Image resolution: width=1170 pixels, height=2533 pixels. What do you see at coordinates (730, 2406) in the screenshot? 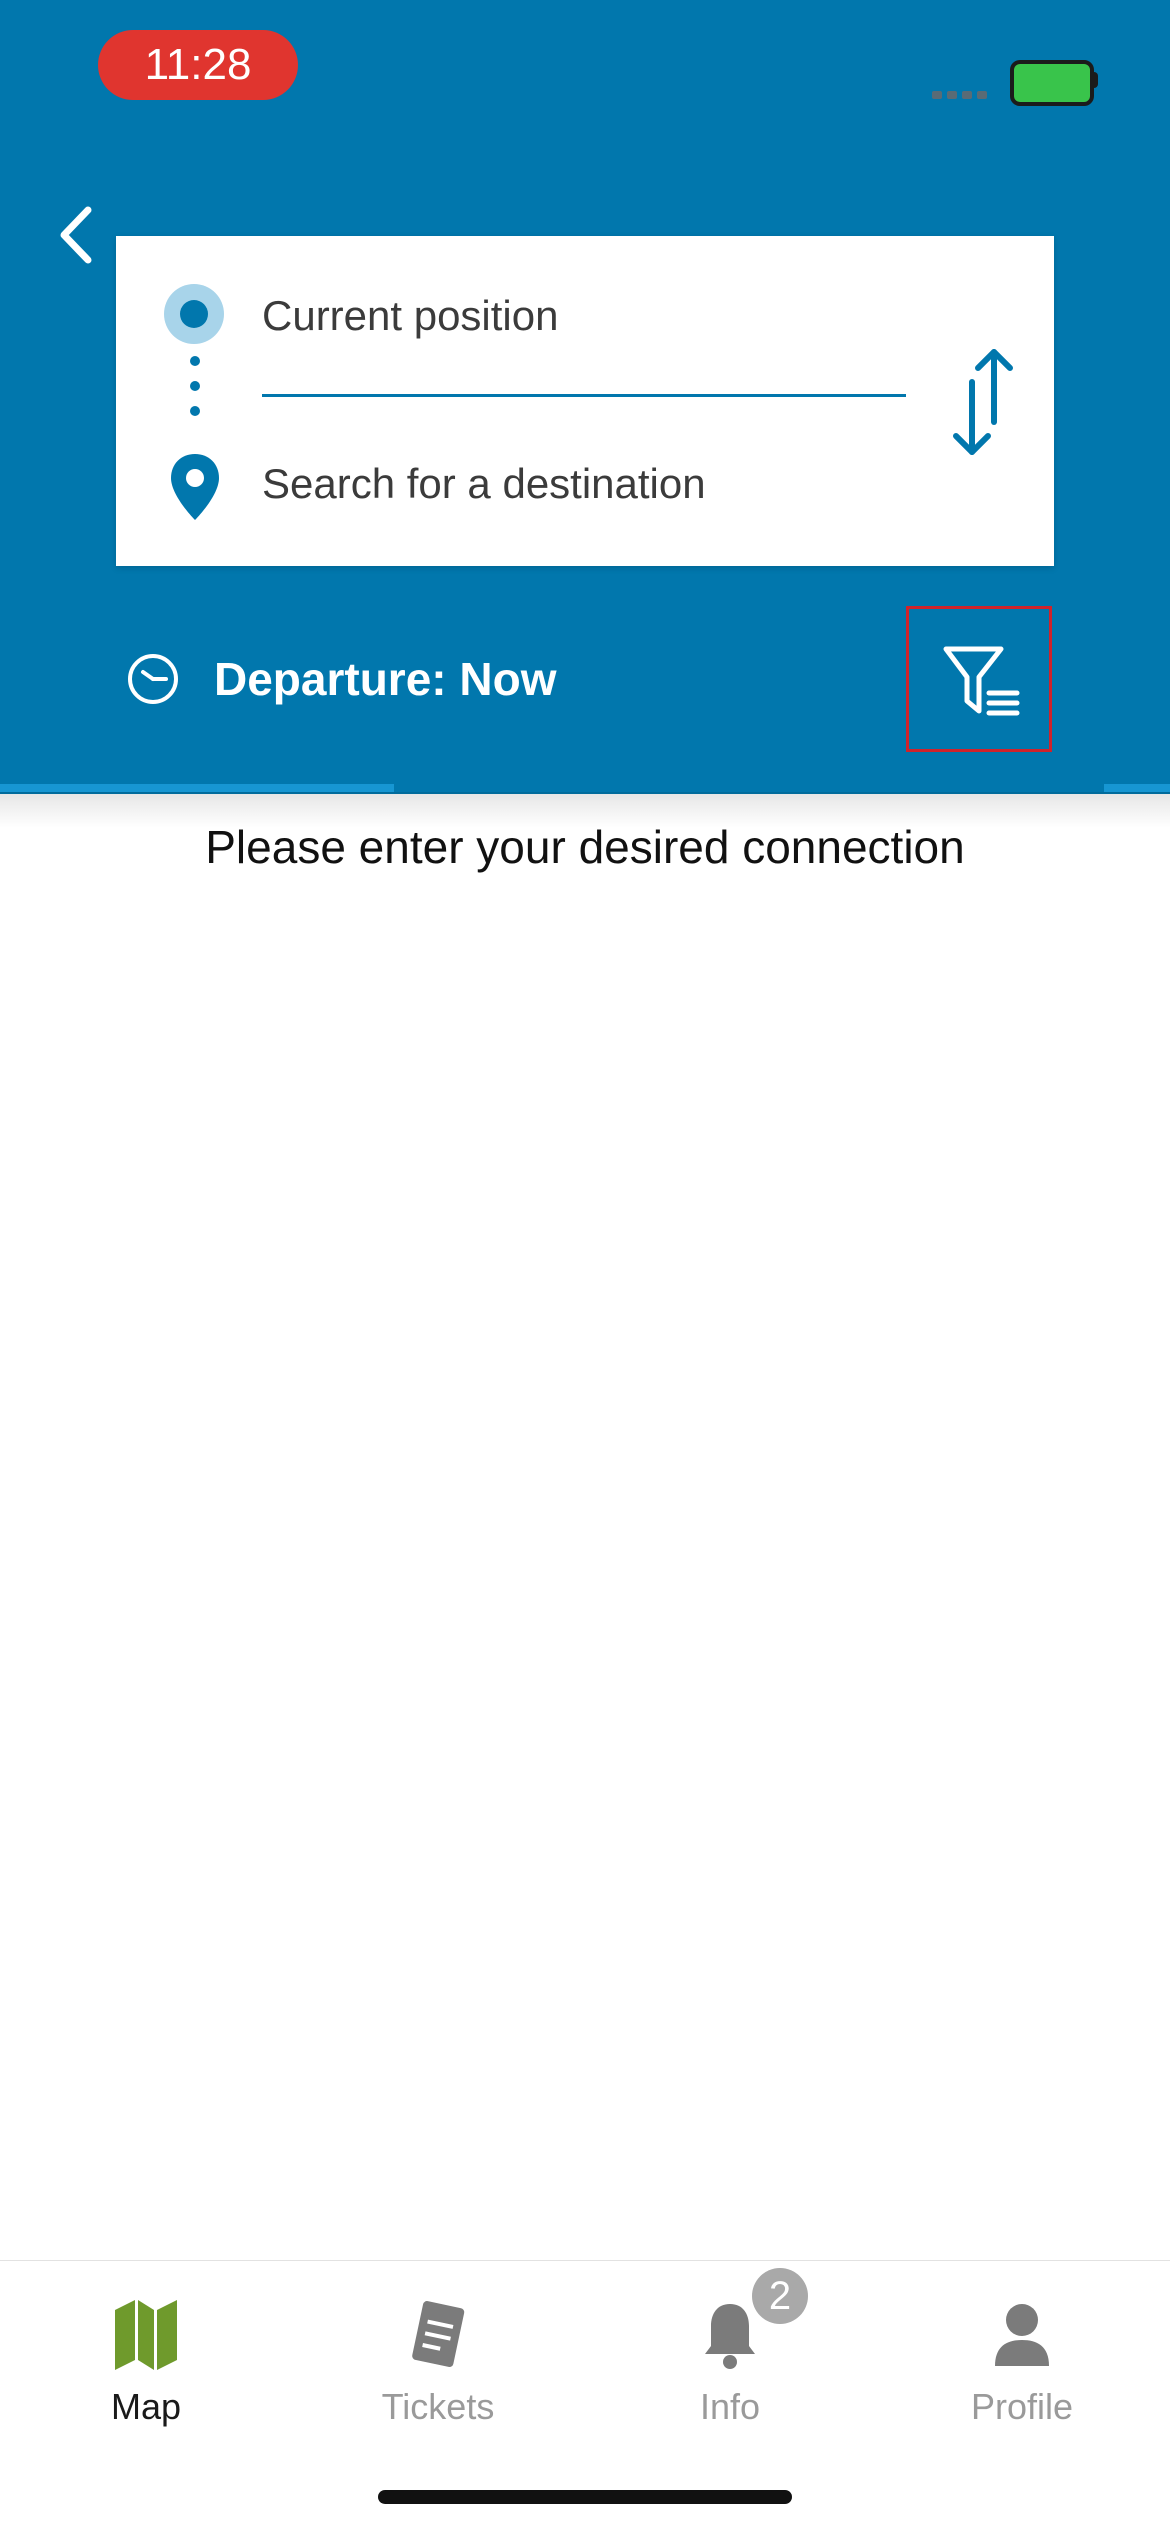
I see `tab-info-label: Info` at bounding box center [730, 2406].